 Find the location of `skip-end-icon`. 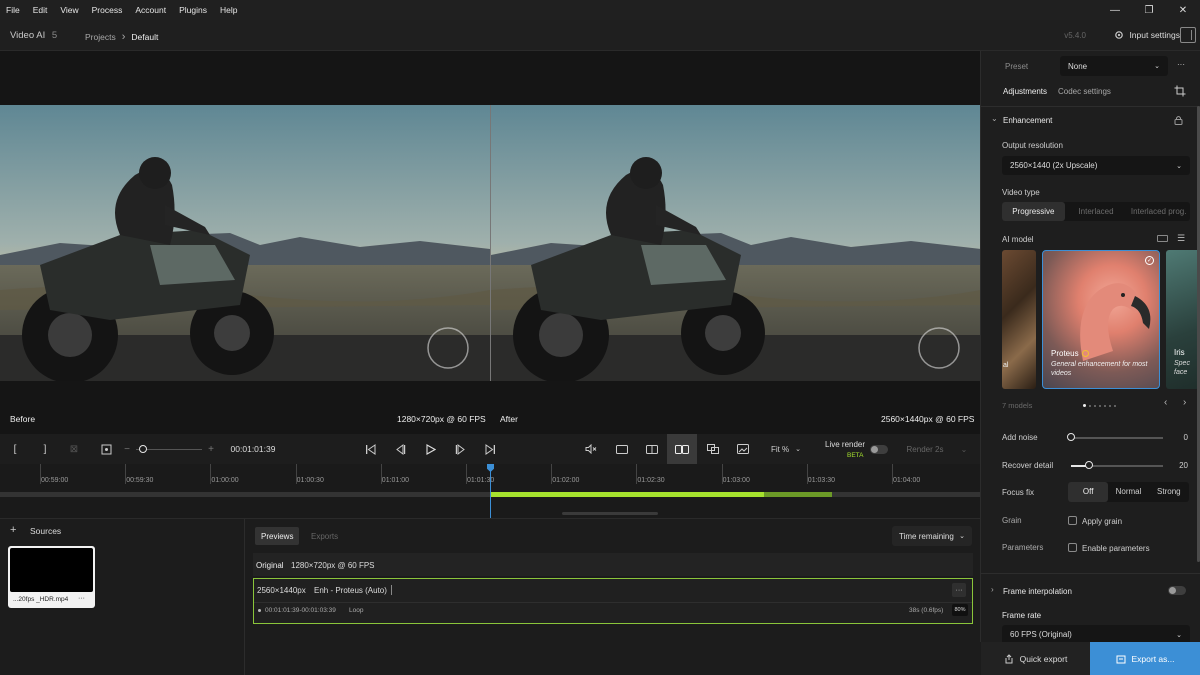

skip-end-icon is located at coordinates (490, 449).